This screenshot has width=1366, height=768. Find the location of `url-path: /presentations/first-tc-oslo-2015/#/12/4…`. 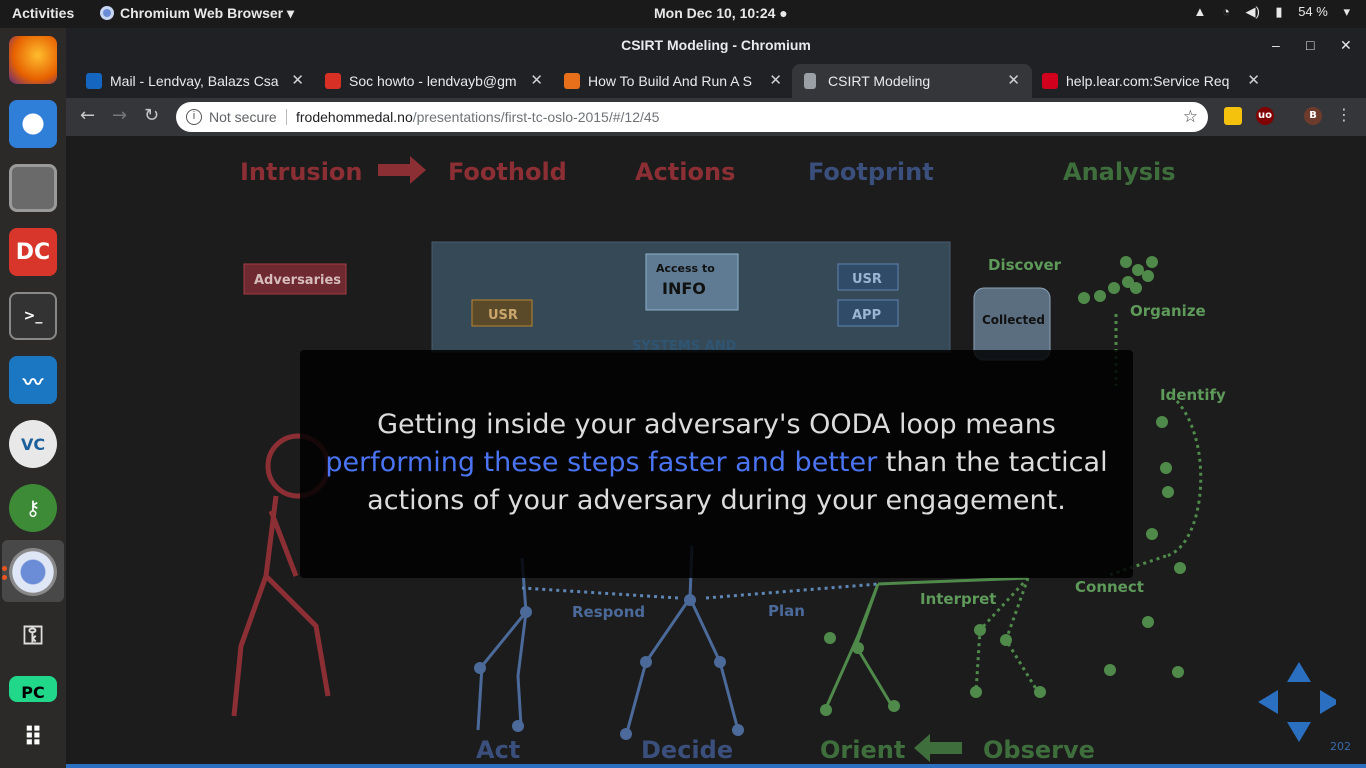

url-path: /presentations/first-tc-oslo-2015/#/12/4… is located at coordinates (536, 117).